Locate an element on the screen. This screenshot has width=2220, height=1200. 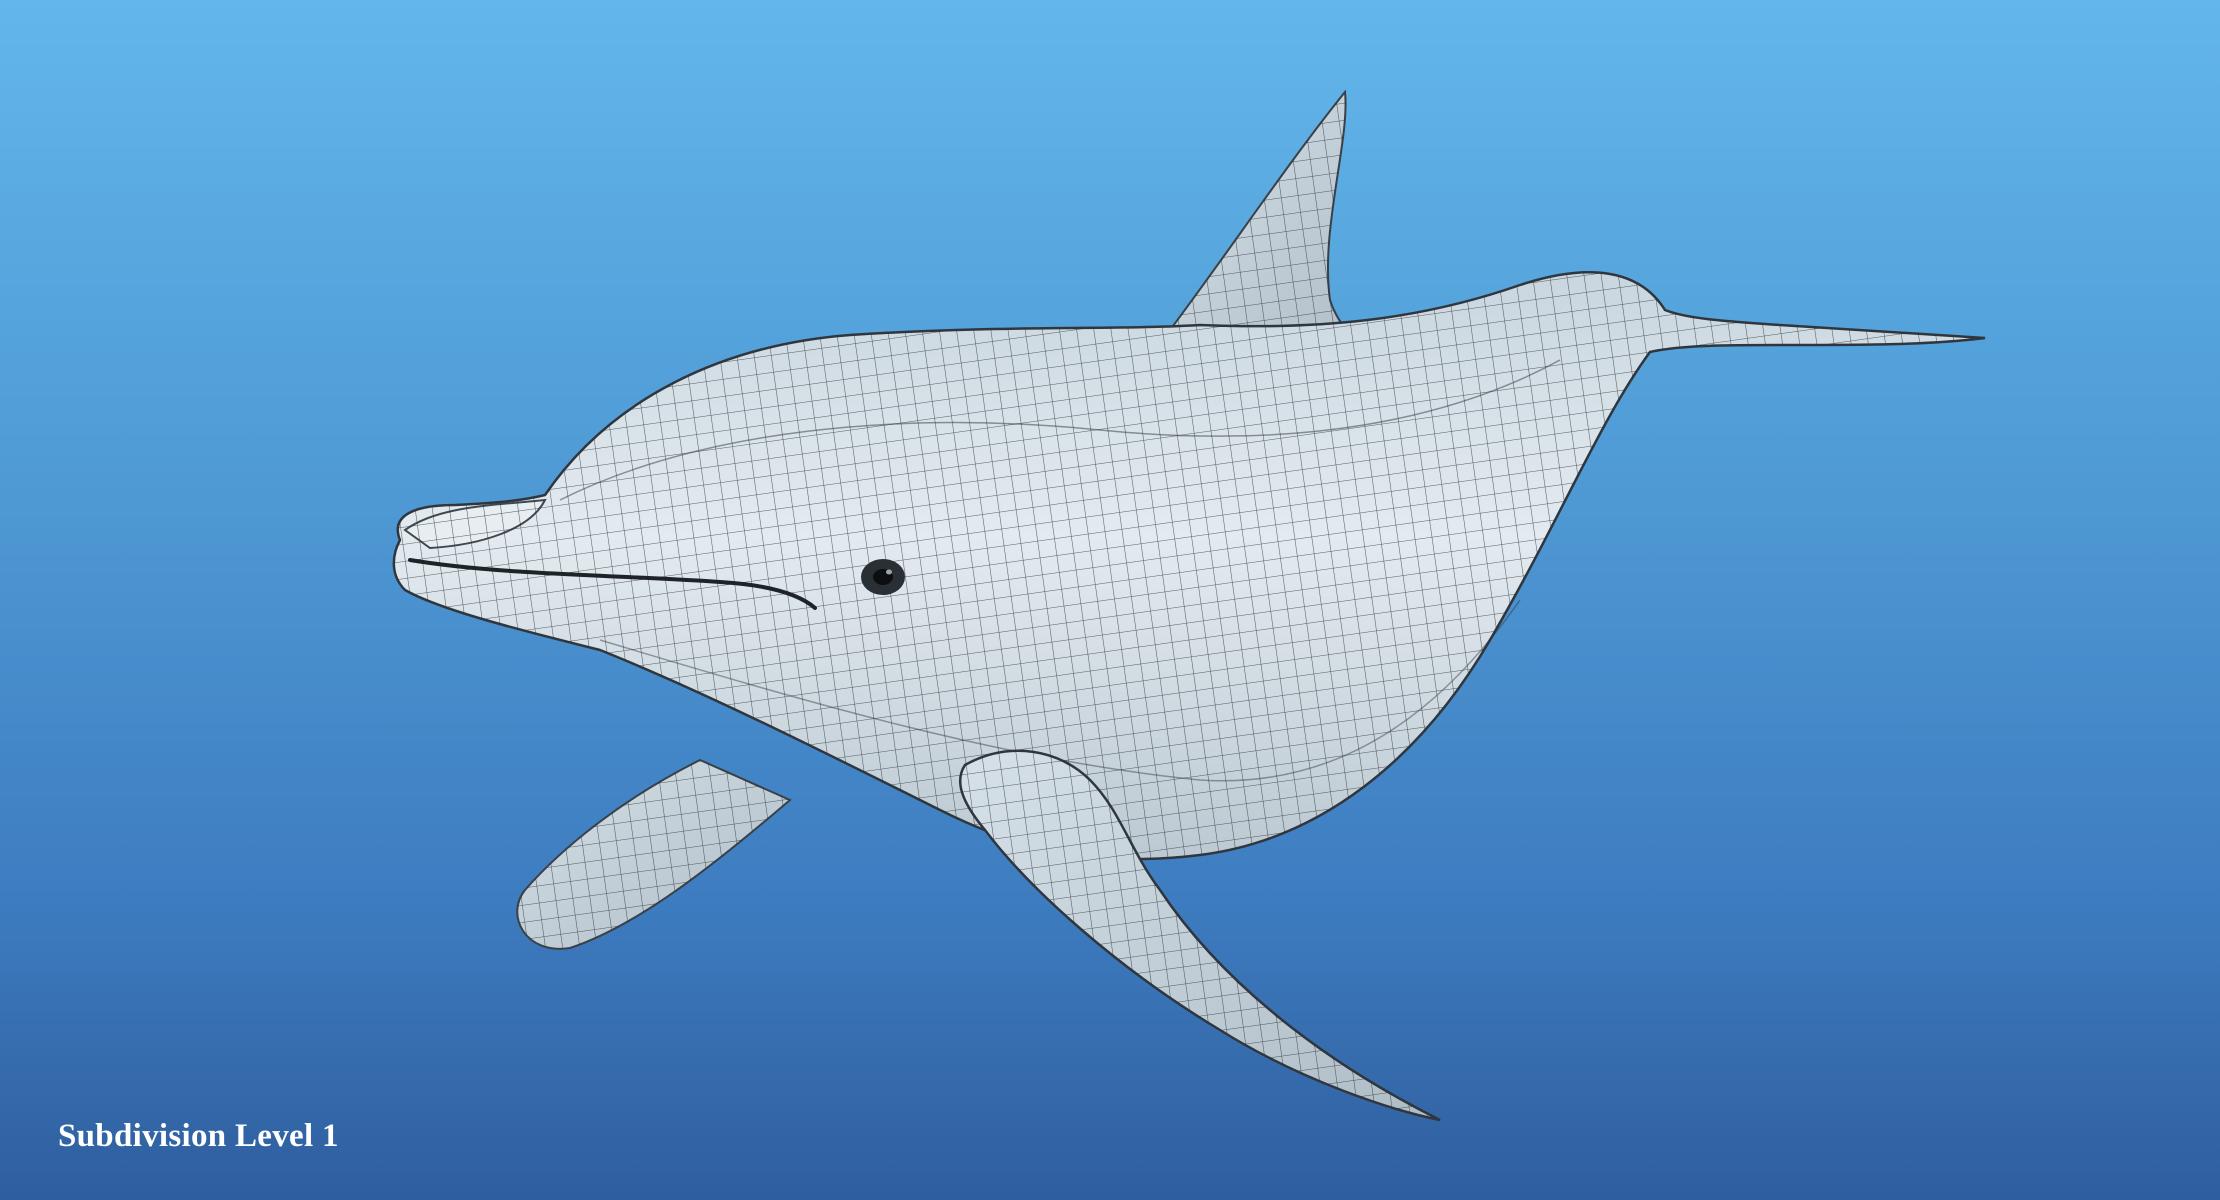
subdivision-level-caption: Subdivision Level 1 is located at coordinates (198, 1136).